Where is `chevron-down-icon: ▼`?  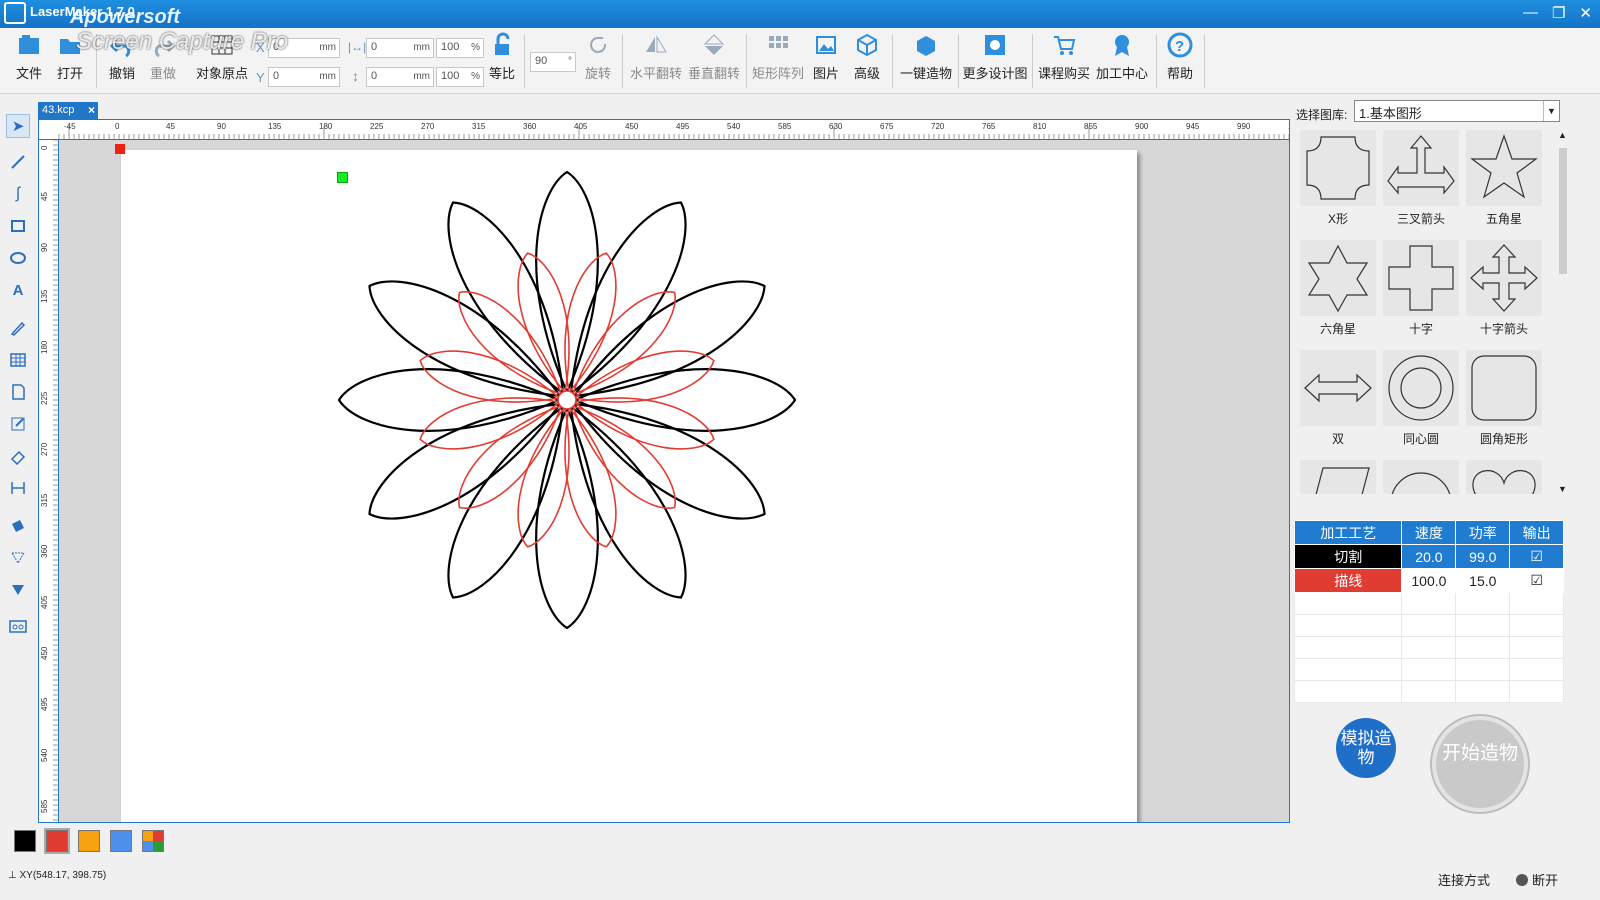 chevron-down-icon: ▼ is located at coordinates (1551, 111).